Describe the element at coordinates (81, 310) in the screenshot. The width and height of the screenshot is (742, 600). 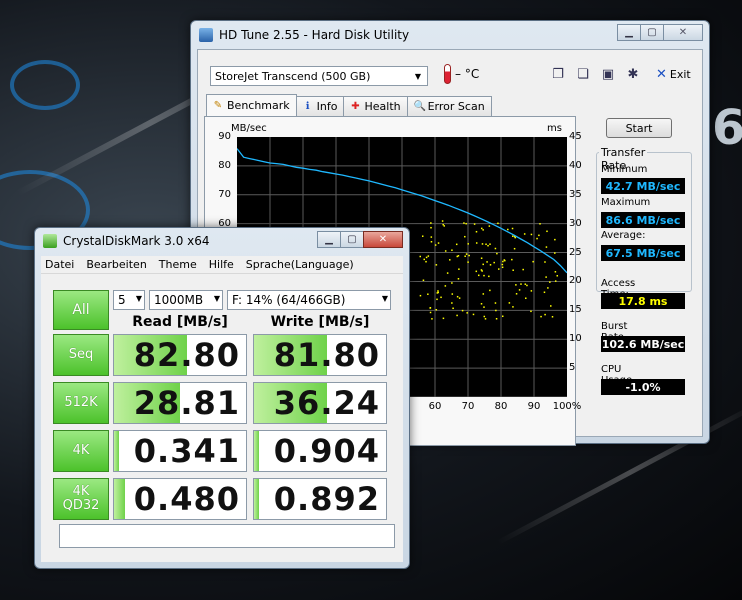
I see `all-button: All` at that location.